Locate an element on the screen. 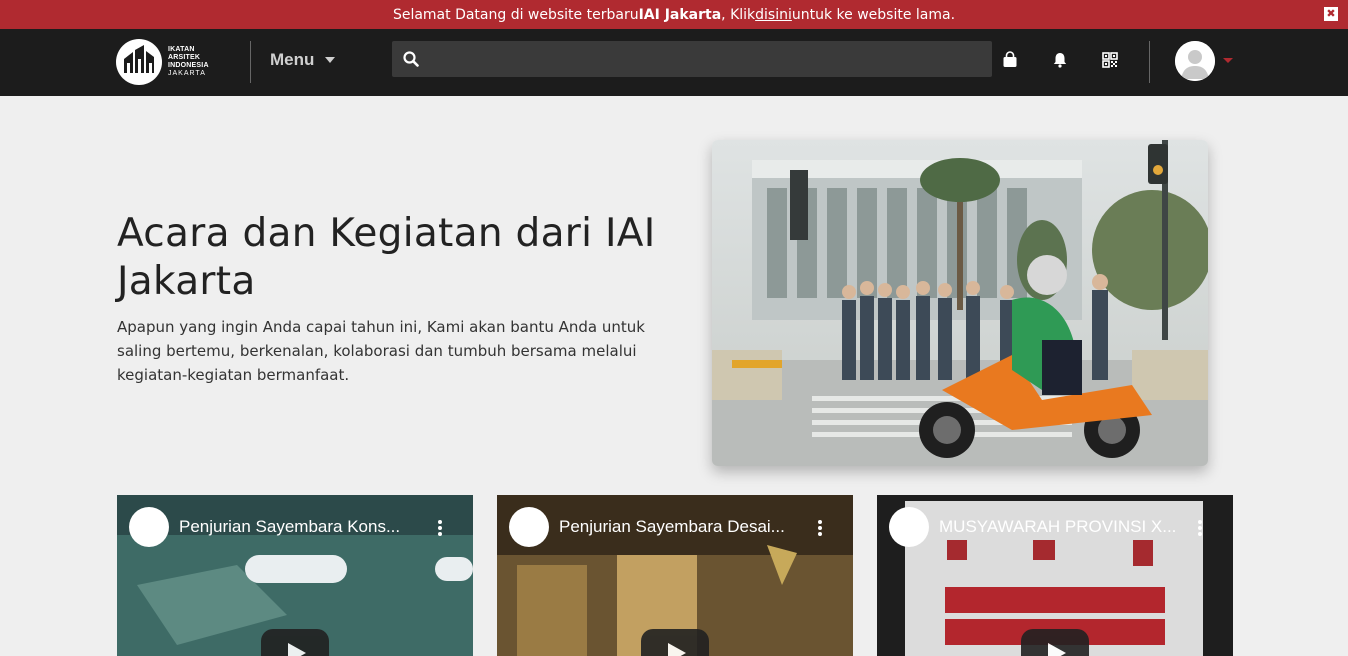 This screenshot has width=1348, height=656. user-avatar is located at coordinates (1195, 61).